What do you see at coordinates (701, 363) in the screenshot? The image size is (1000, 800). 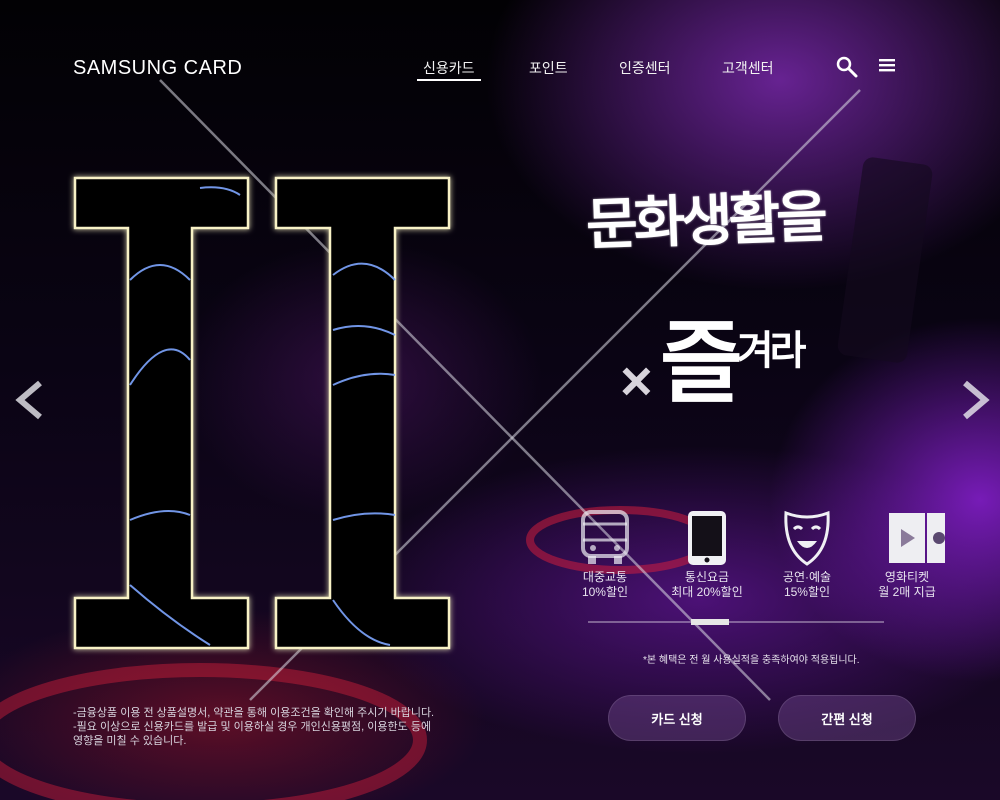 I see `headline-line-2-big: 즐` at bounding box center [701, 363].